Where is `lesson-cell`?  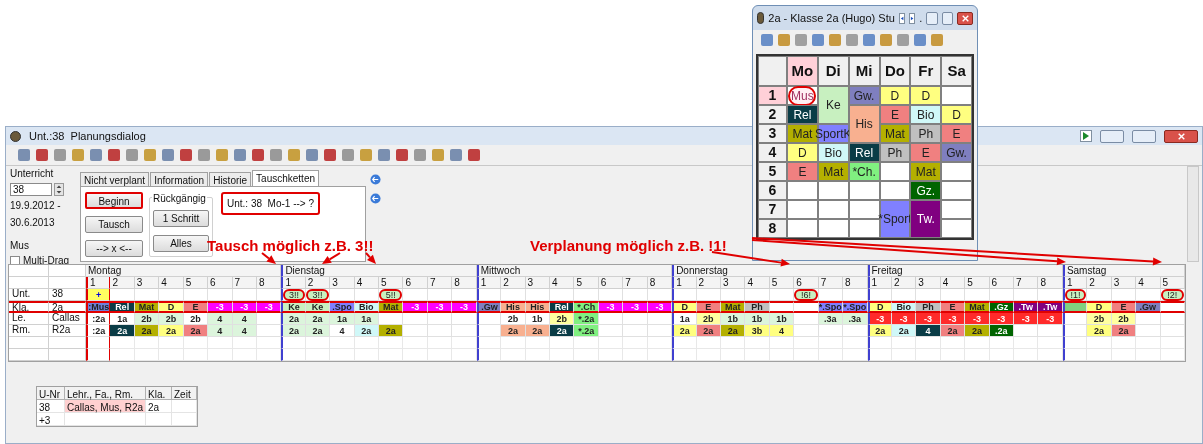 lesson-cell is located at coordinates (1075, 307).